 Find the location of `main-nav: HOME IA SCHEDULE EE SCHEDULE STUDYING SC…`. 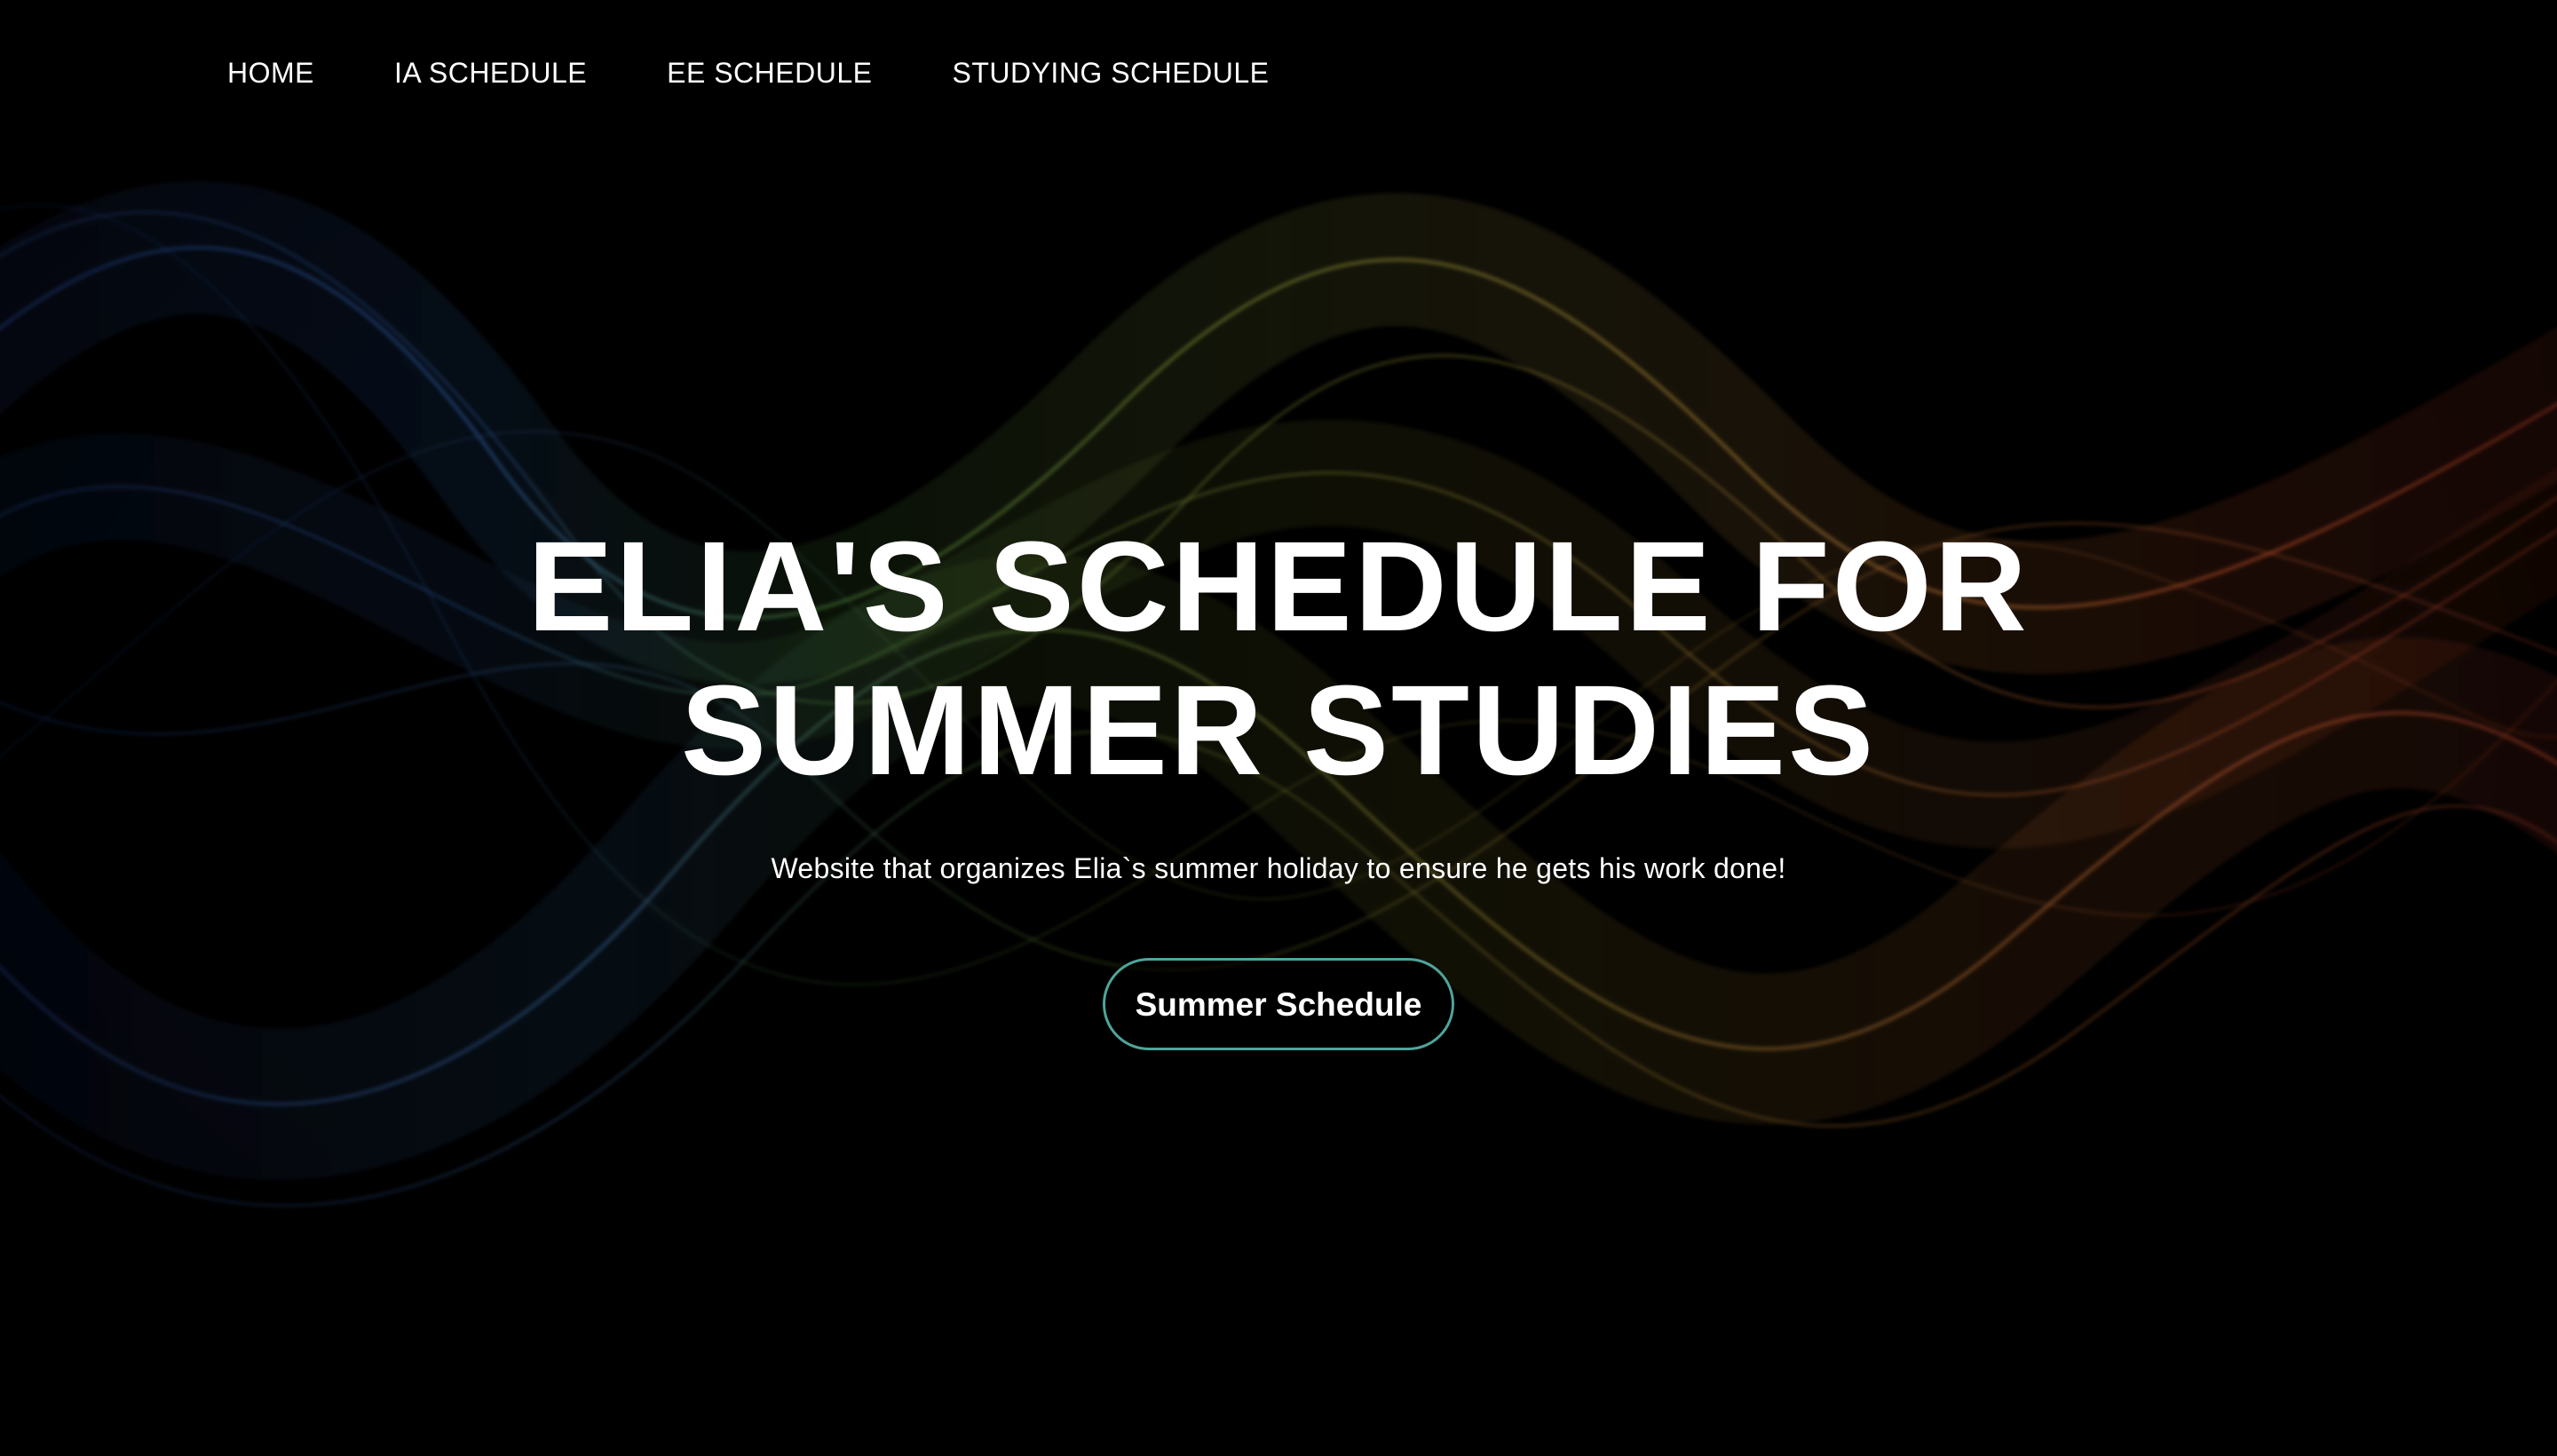

main-nav: HOME IA SCHEDULE EE SCHEDULE STUDYING SC… is located at coordinates (748, 73).